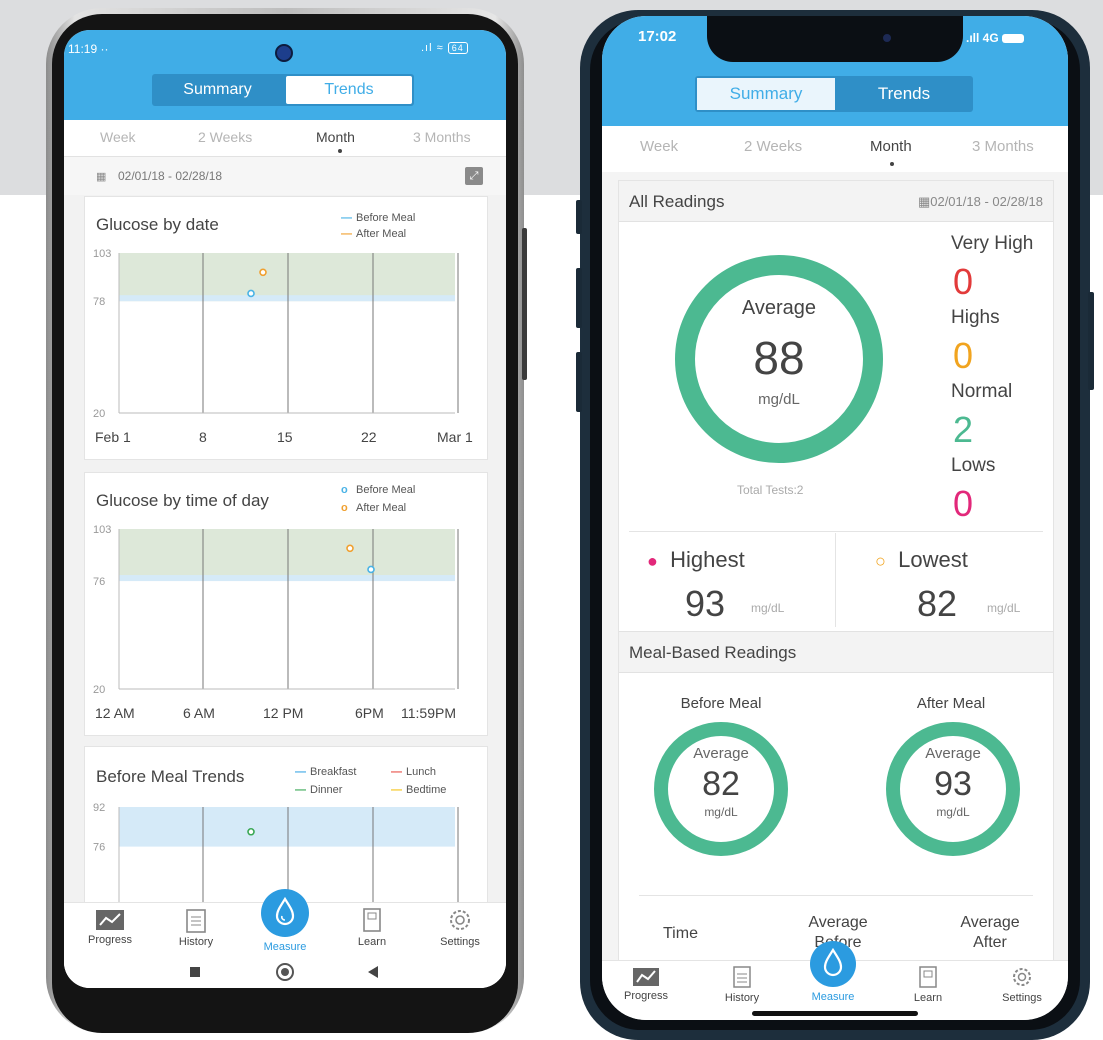  Describe the element at coordinates (770, 490) in the screenshot. I see `total-tests: Total Tests:2` at that location.